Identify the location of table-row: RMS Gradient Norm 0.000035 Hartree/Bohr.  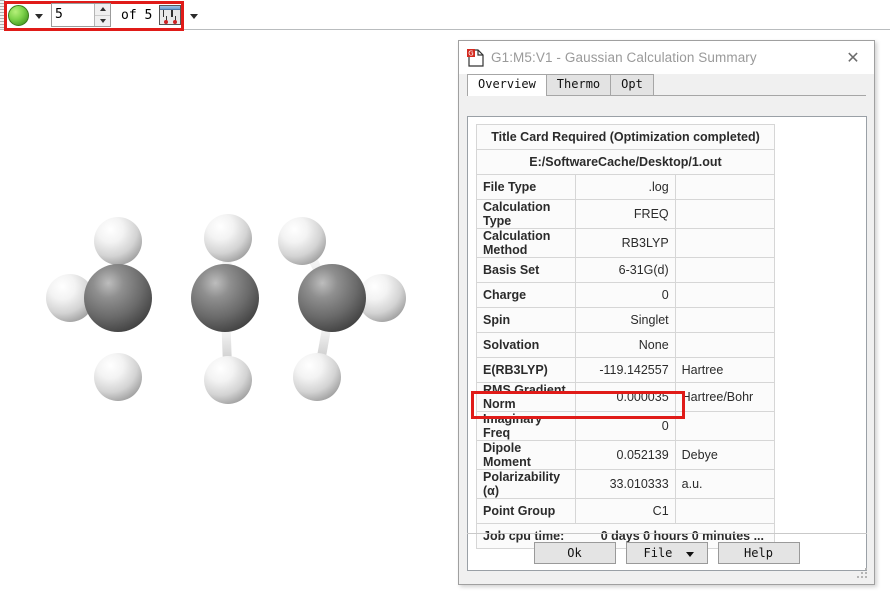
(625, 397).